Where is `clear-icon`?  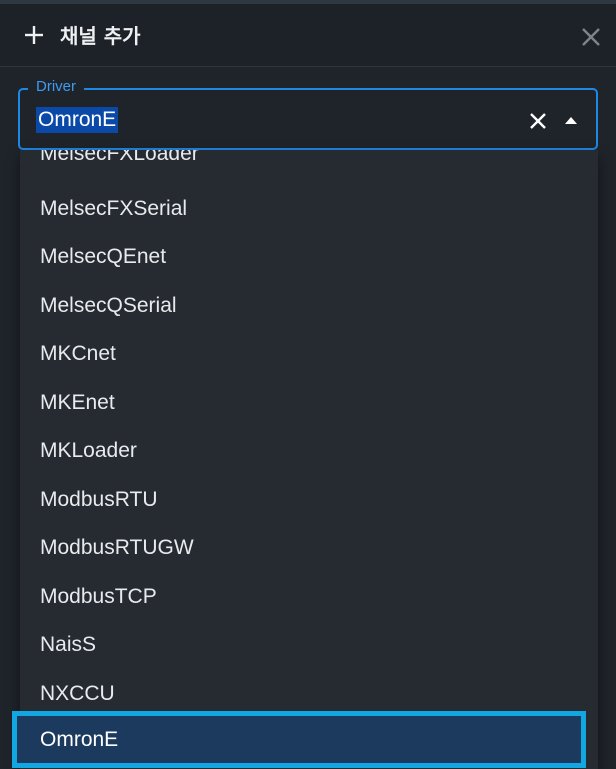
clear-icon is located at coordinates (538, 121).